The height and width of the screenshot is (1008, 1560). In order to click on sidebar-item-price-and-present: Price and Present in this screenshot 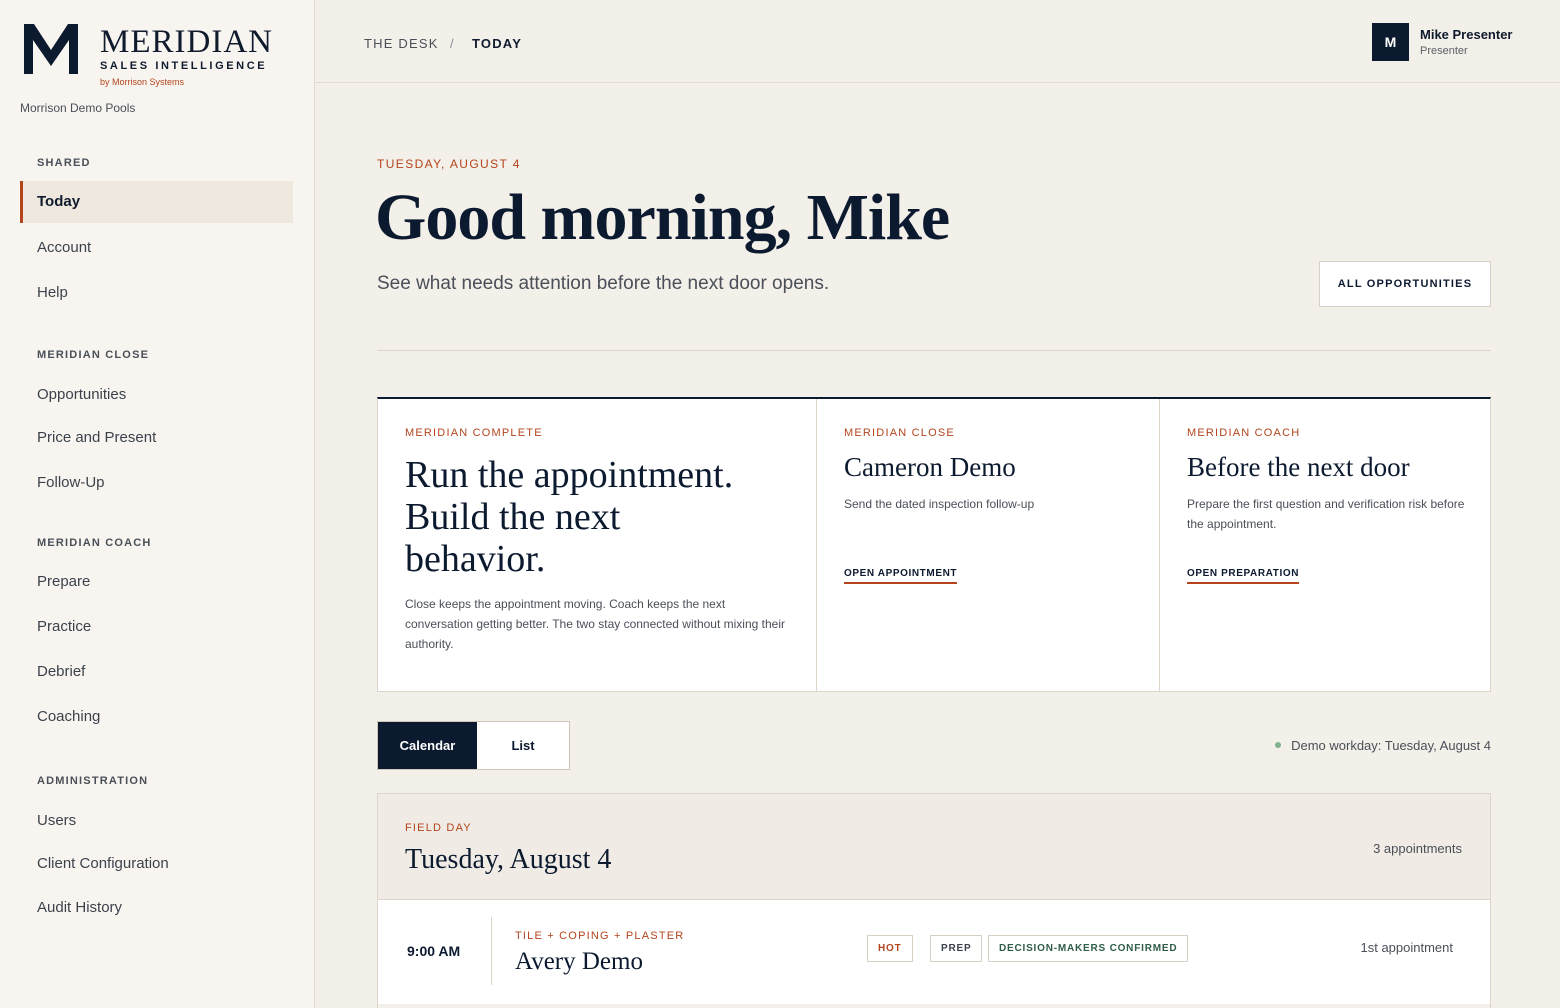, I will do `click(156, 438)`.